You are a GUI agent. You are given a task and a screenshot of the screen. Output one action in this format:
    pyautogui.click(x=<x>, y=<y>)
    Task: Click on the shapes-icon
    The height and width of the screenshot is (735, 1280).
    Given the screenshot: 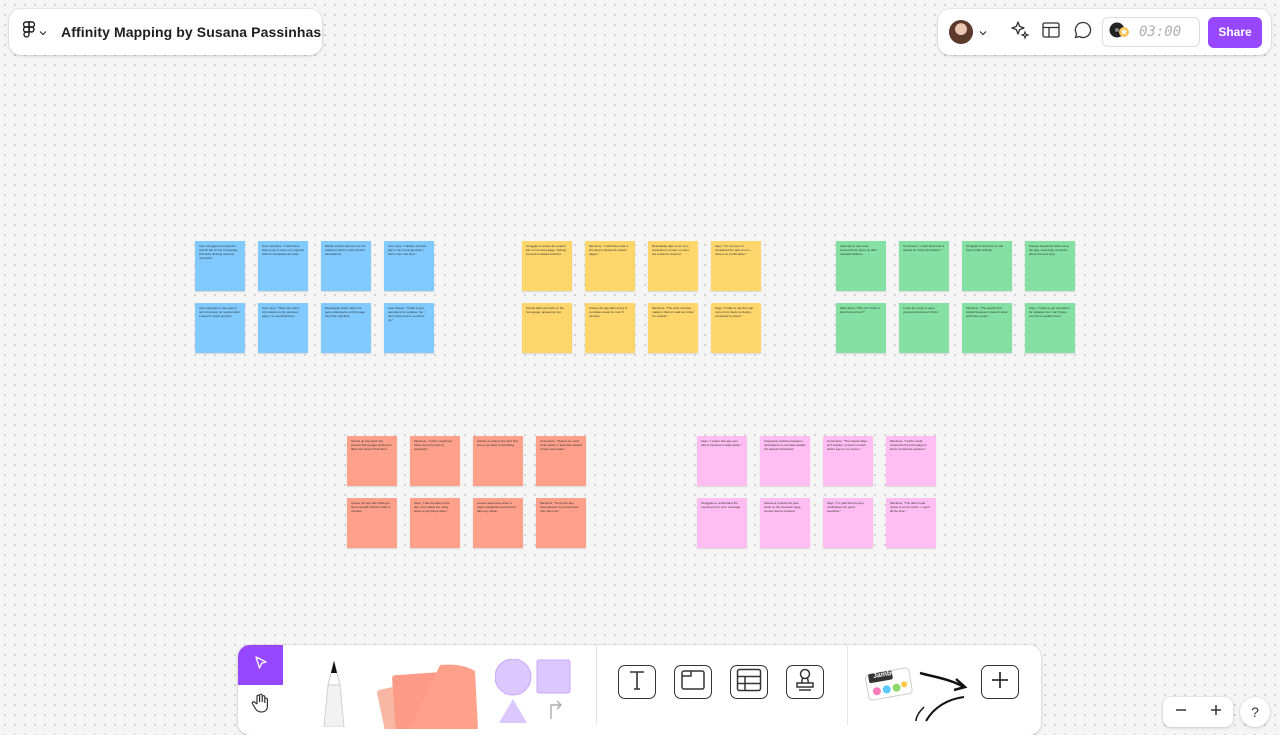 What is the action you would take?
    pyautogui.click(x=534, y=695)
    